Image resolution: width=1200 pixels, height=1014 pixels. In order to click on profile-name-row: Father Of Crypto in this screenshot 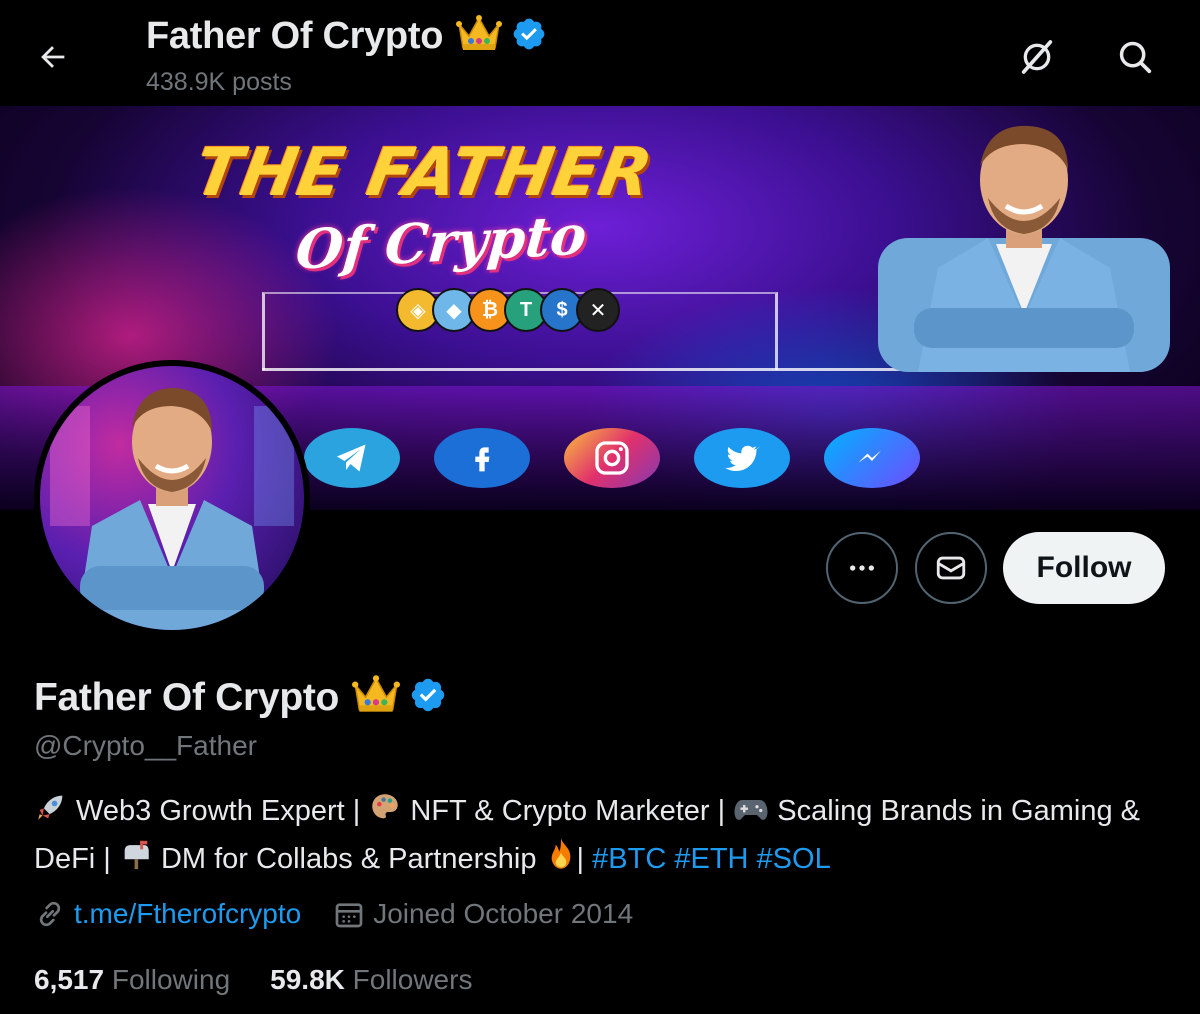, I will do `click(240, 697)`.